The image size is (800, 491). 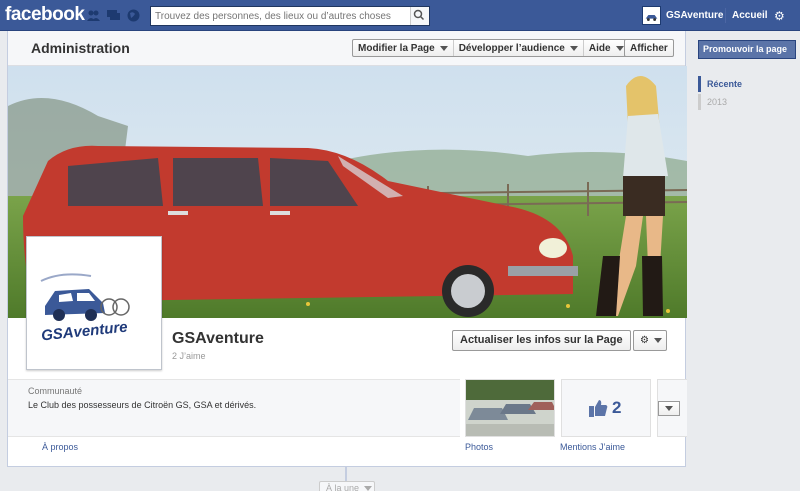 I want to click on edit-page-menu: Modifier la Page, so click(x=403, y=48).